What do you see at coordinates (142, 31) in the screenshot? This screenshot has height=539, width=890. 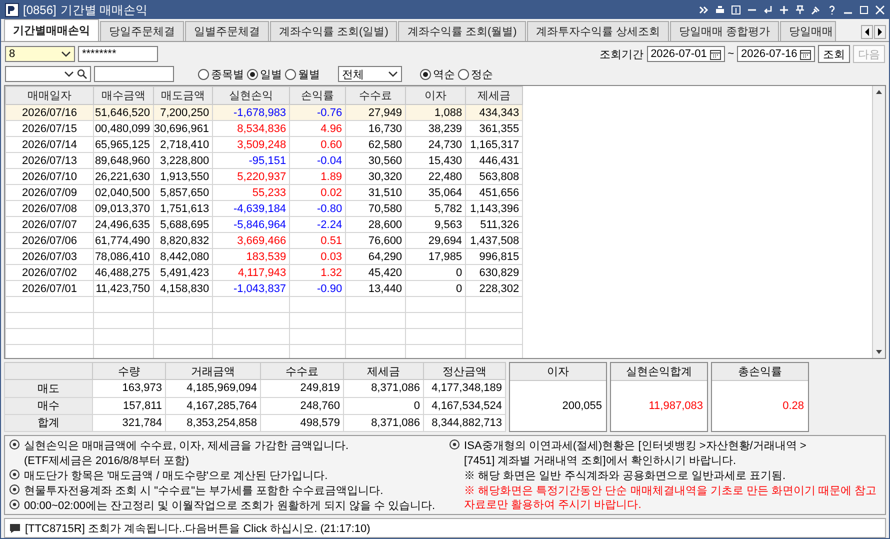 I see `tab: 당일주문체결` at bounding box center [142, 31].